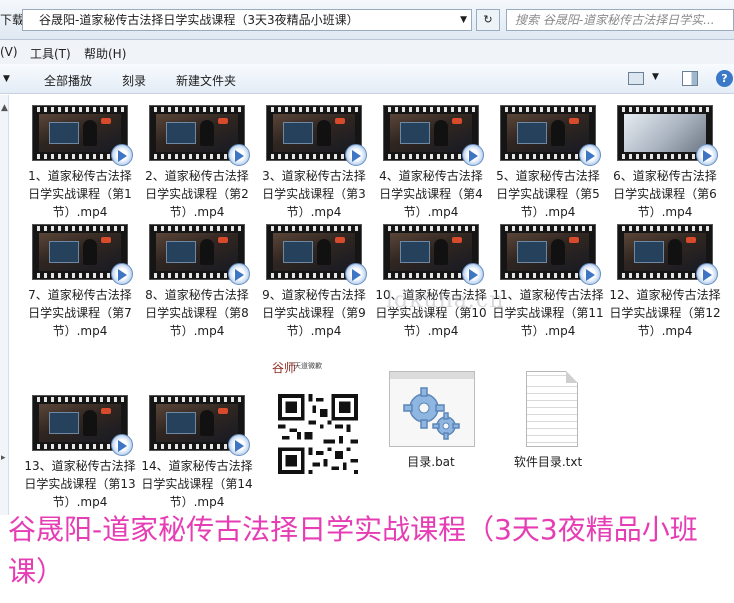 Image resolution: width=734 pixels, height=603 pixels. What do you see at coordinates (4, 108) in the screenshot?
I see `scroll-up-icon: ▲` at bounding box center [4, 108].